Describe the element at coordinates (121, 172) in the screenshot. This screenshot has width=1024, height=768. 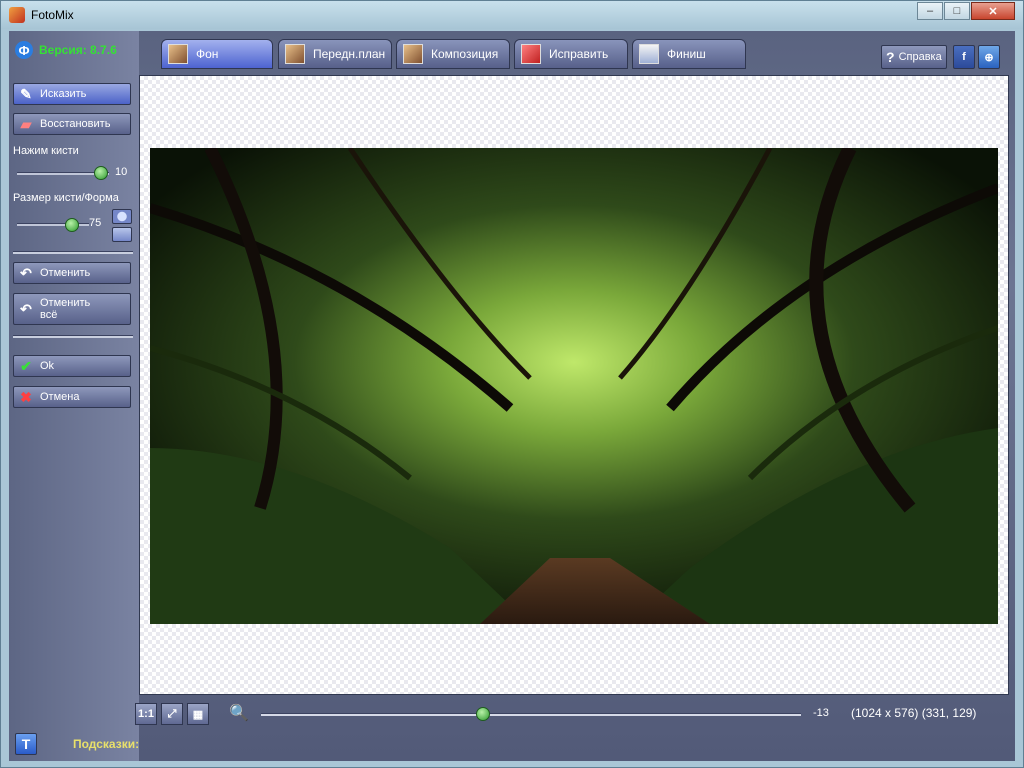
I see `pressure-value: 10` at that location.